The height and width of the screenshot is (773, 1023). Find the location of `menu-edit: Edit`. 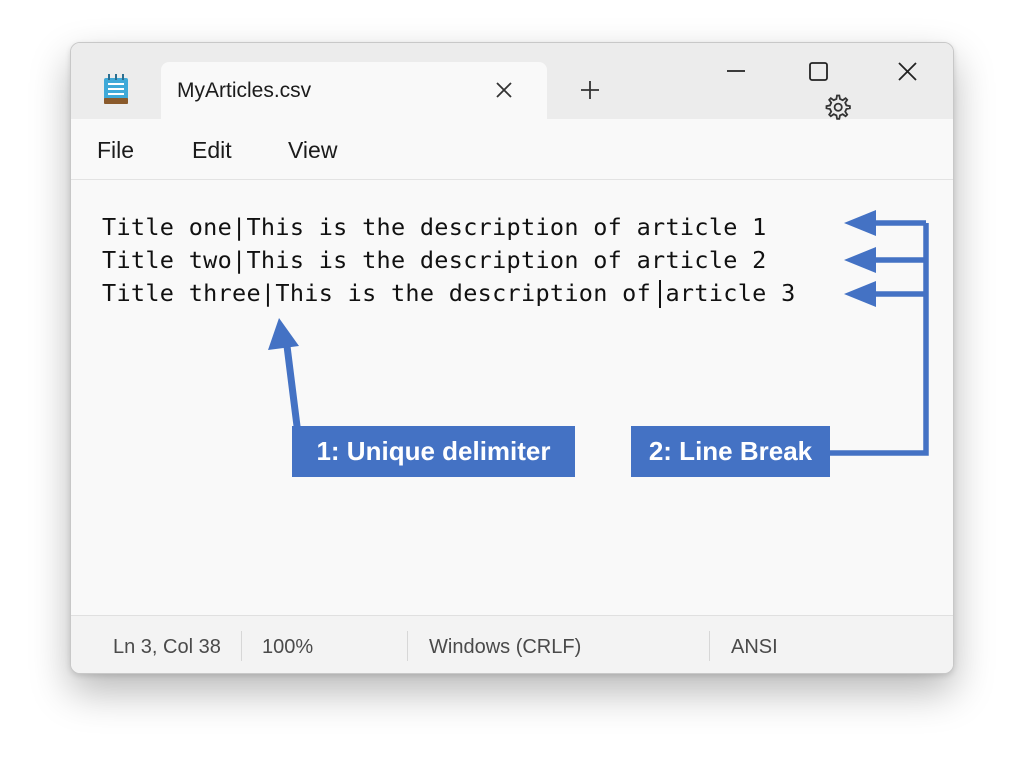

menu-edit: Edit is located at coordinates (212, 150).